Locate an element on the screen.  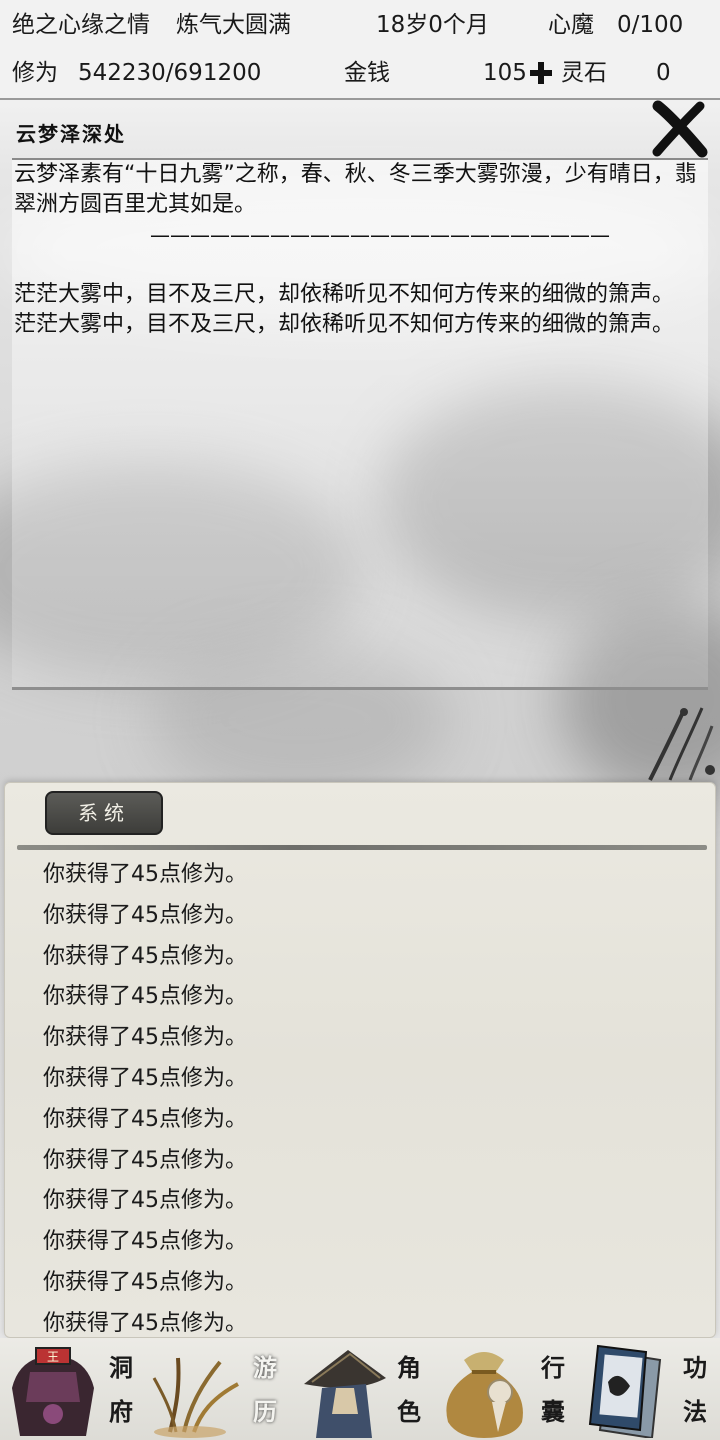
nav-travel: 游 历 is located at coordinates (216, 1389).